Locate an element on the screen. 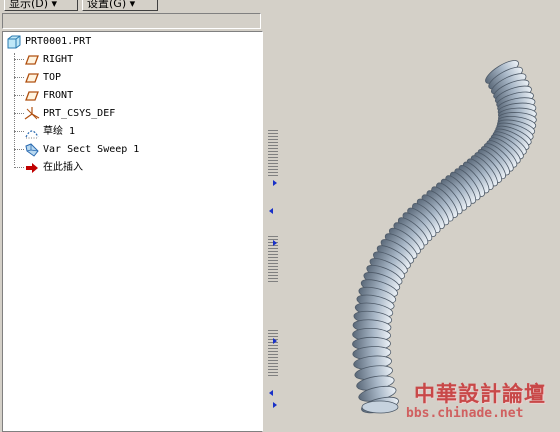 This screenshot has width=560, height=432. panel-splitter is located at coordinates (273, 216).